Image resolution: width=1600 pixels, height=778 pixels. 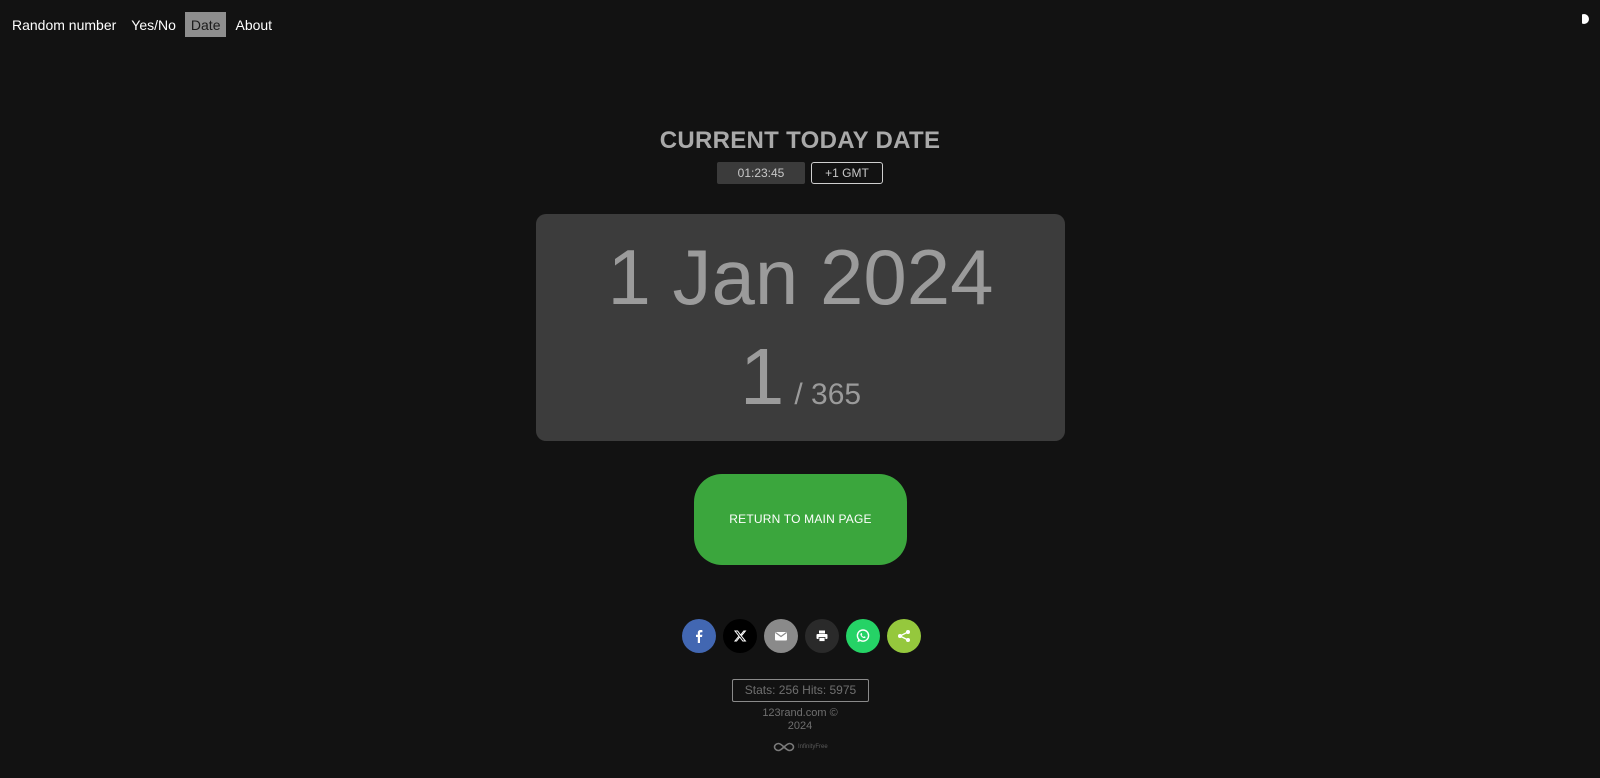 I want to click on share-icon, so click(x=904, y=636).